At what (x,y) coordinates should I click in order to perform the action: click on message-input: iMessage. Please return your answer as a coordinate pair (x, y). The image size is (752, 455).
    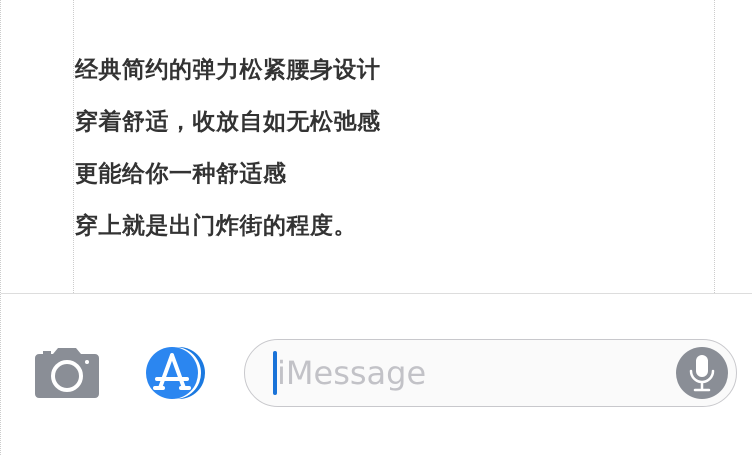
    Looking at the image, I should click on (476, 372).